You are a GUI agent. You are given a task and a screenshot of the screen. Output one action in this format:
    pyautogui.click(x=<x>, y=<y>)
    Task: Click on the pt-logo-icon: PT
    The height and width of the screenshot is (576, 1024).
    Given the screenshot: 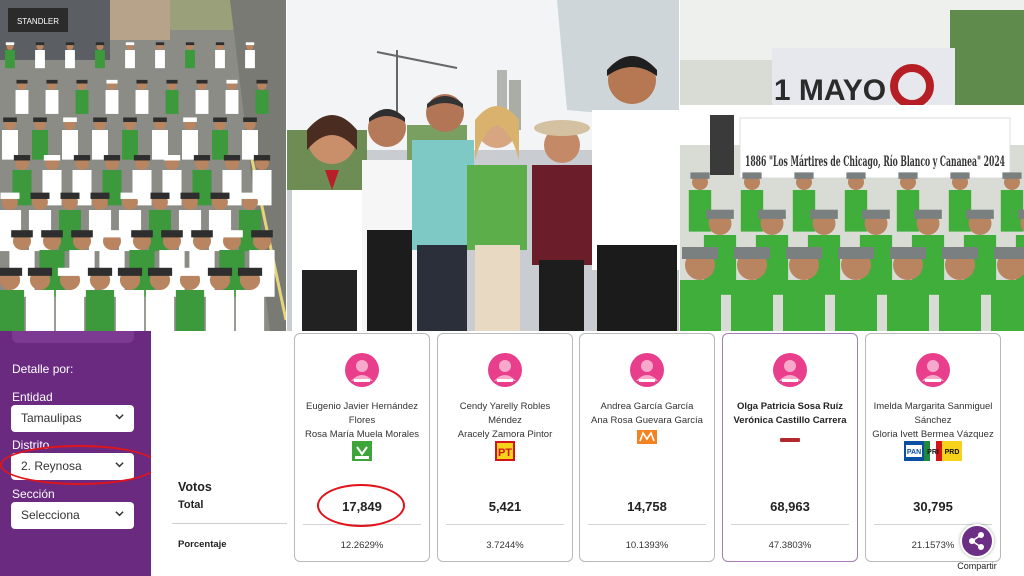 What is the action you would take?
    pyautogui.click(x=505, y=451)
    